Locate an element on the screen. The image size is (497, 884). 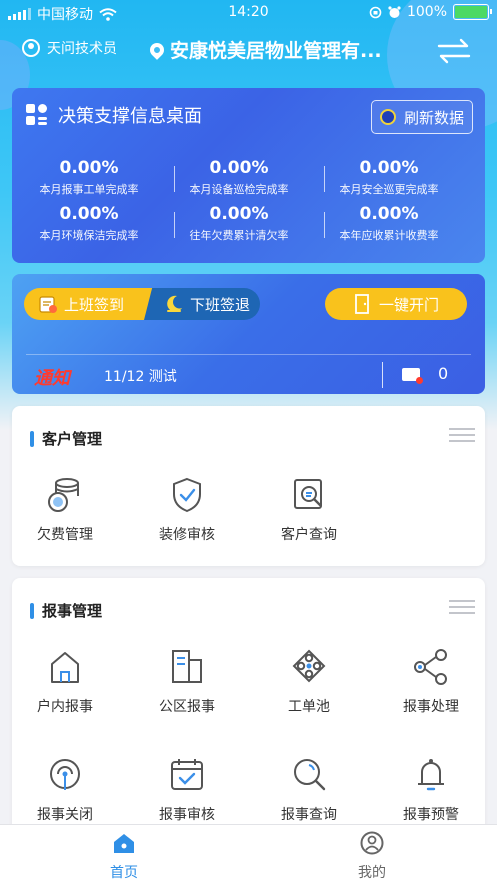
house-icon is located at coordinates (65, 667).